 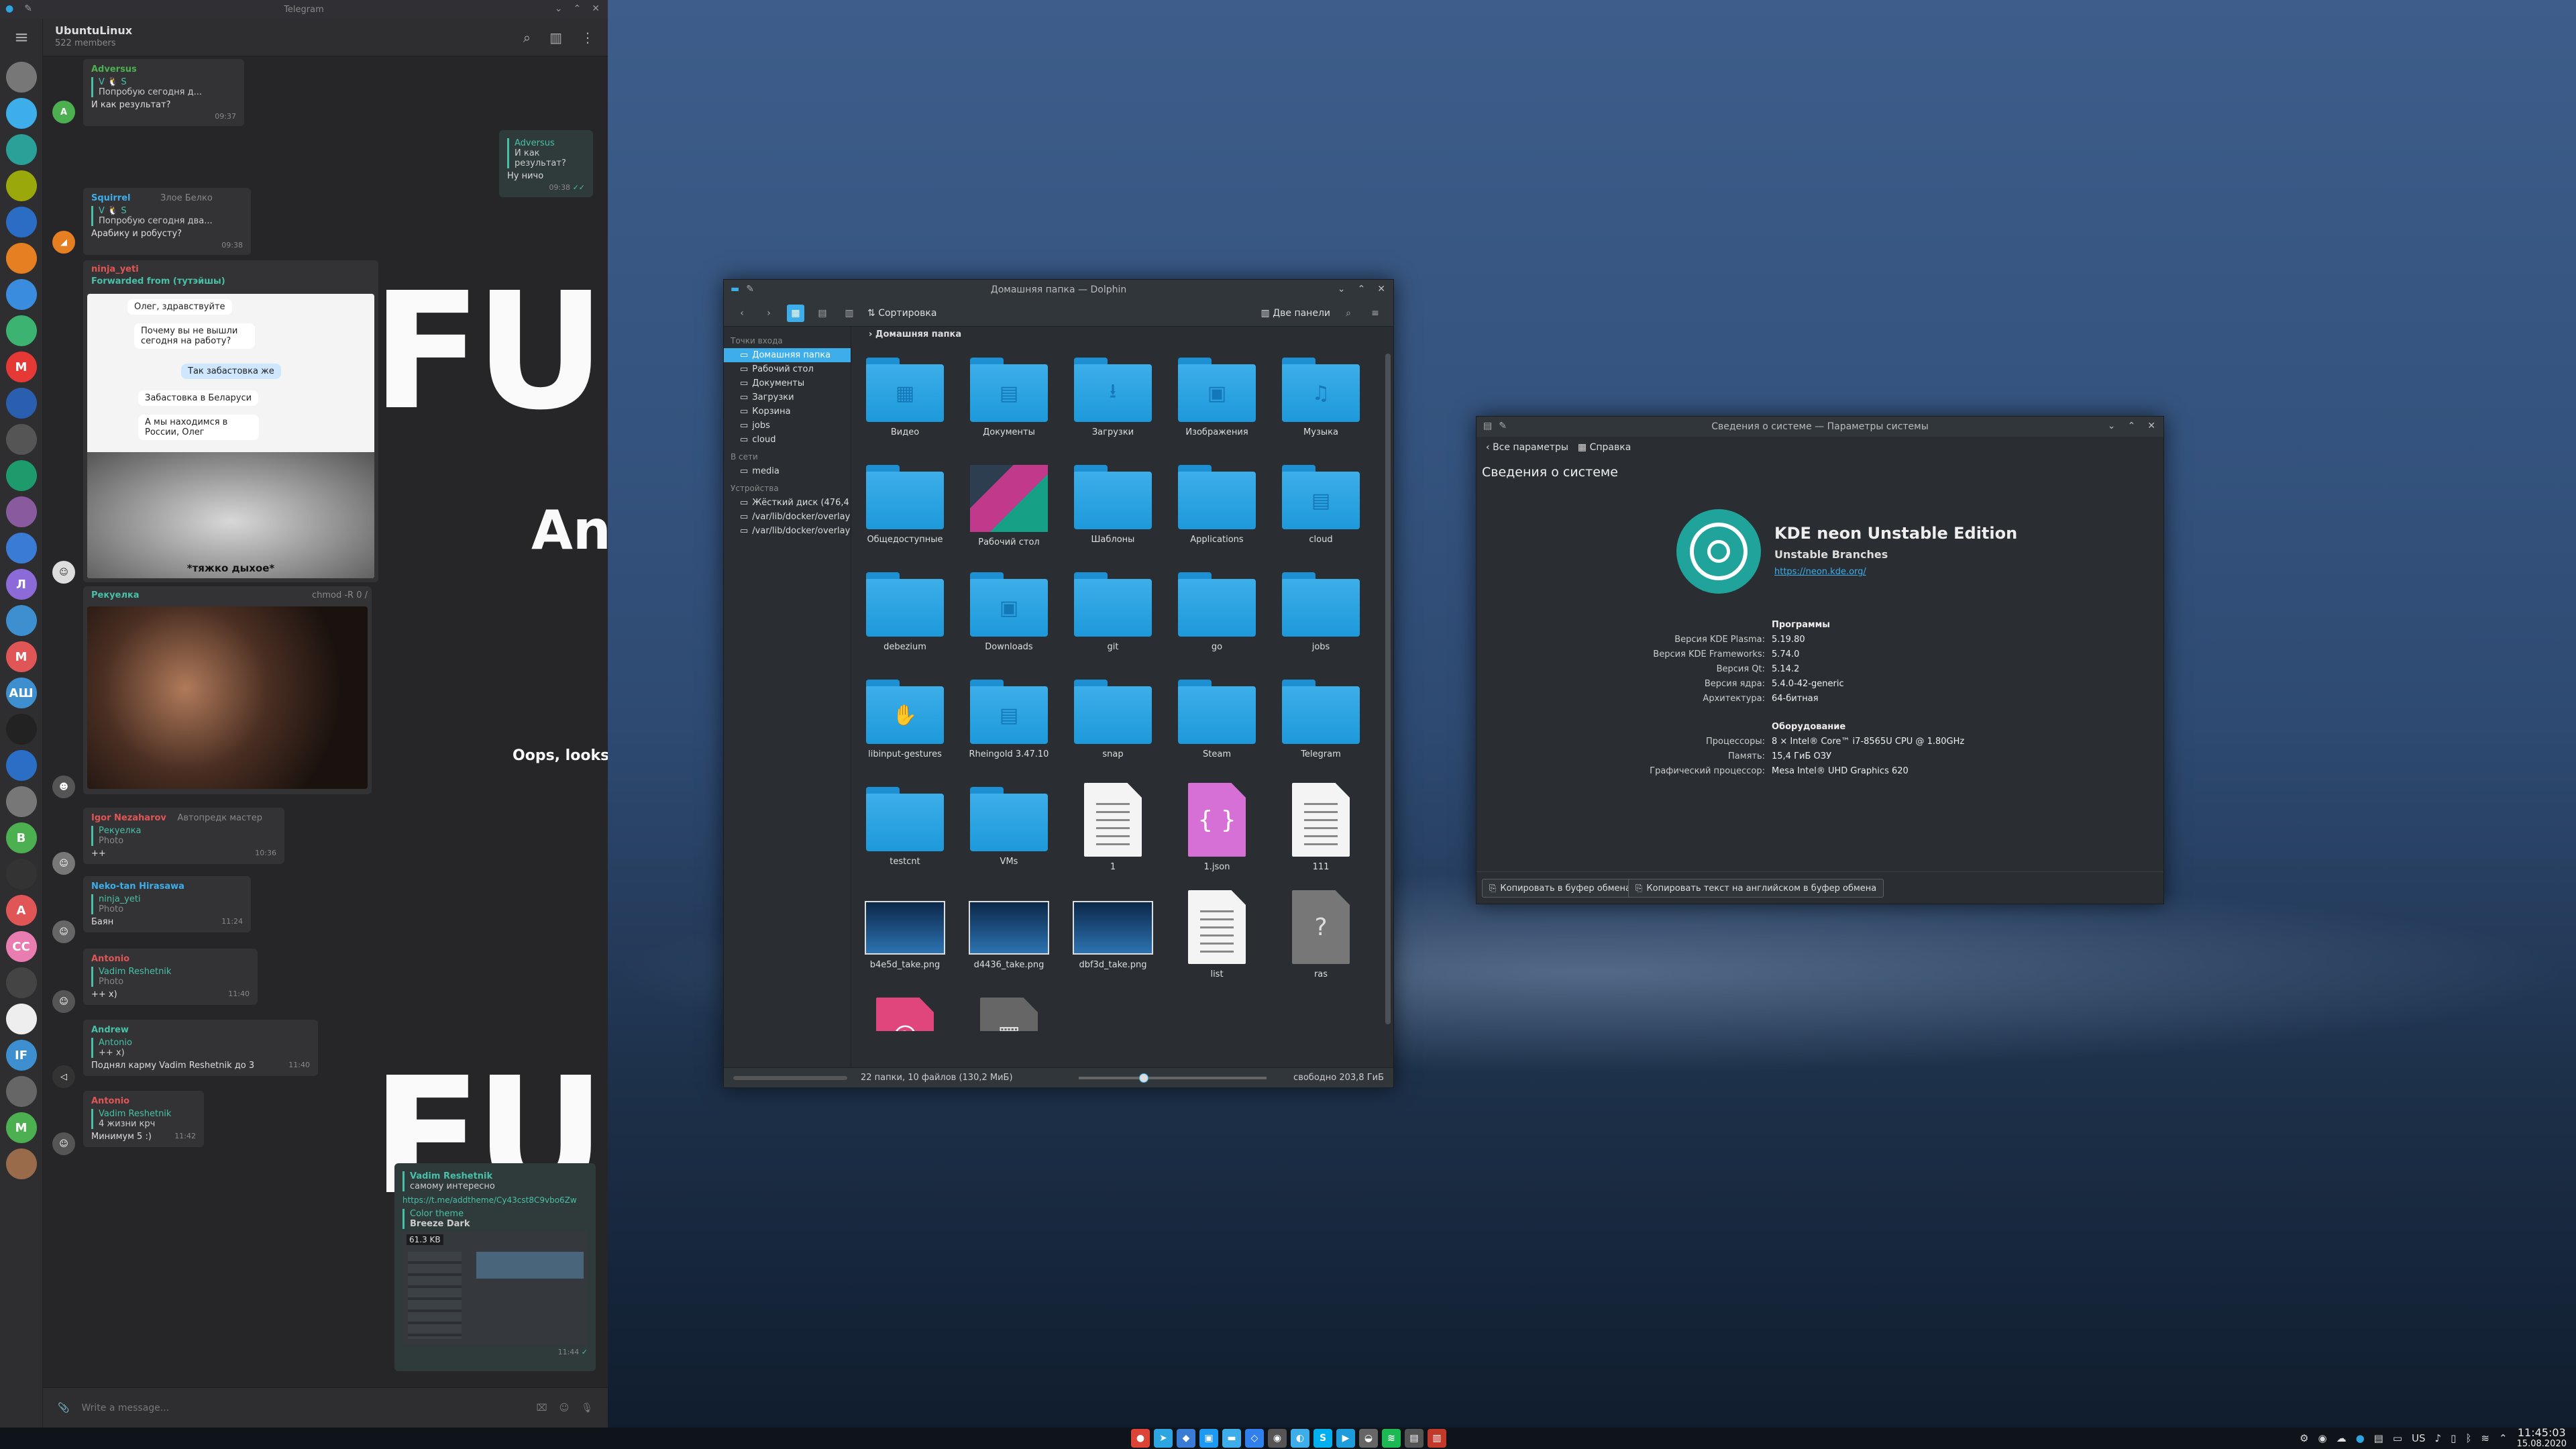 I want to click on message: Antonio Vadim Reshetnik Photo ++ x) 11:40, so click(x=170, y=977).